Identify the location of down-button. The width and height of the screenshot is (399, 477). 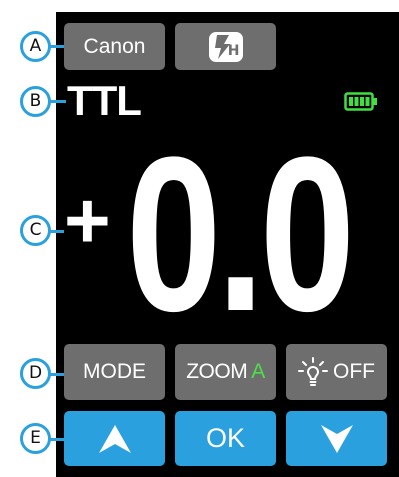
(336, 438).